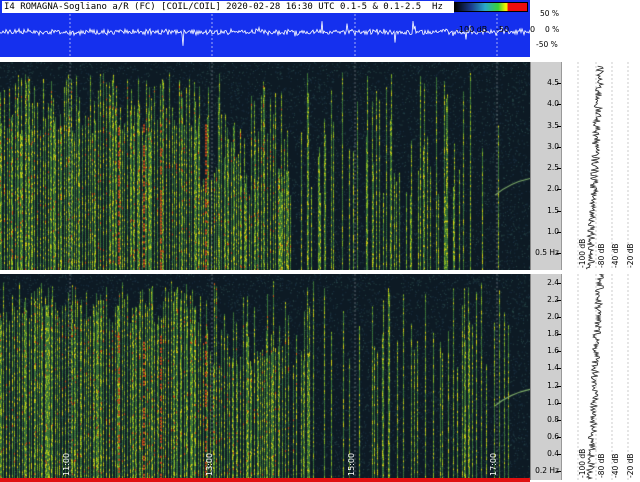 The image size is (640, 482). I want to click on waveform-pct-zero: 0 %, so click(552, 29).